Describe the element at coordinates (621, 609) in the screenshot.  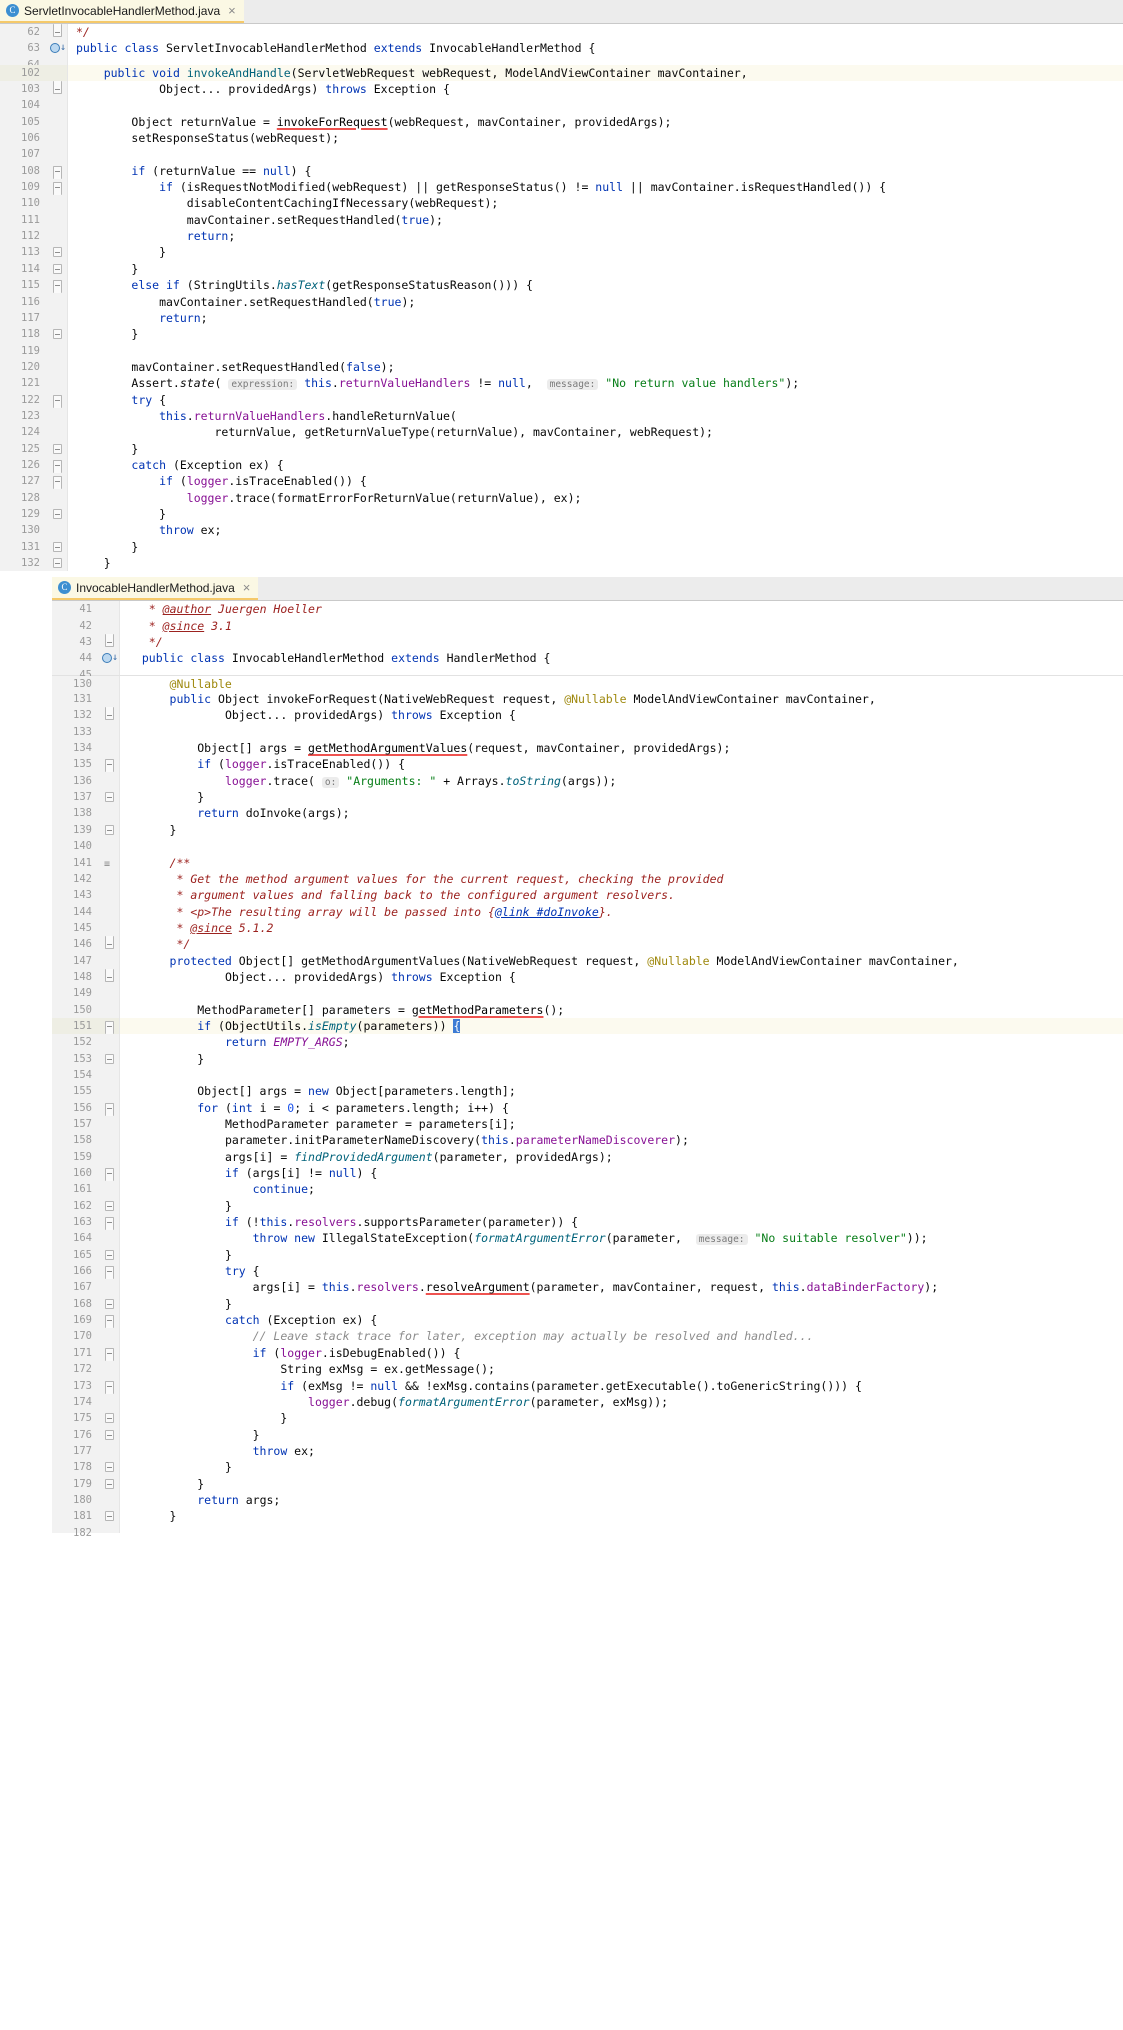
I see `code-text: * @author Juergen Hoeller` at that location.